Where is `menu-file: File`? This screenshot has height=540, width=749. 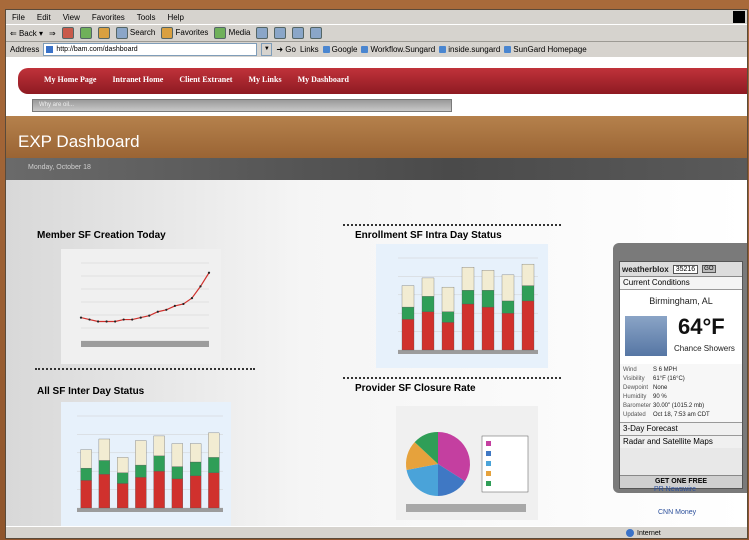
menu-file: File is located at coordinates (18, 17).